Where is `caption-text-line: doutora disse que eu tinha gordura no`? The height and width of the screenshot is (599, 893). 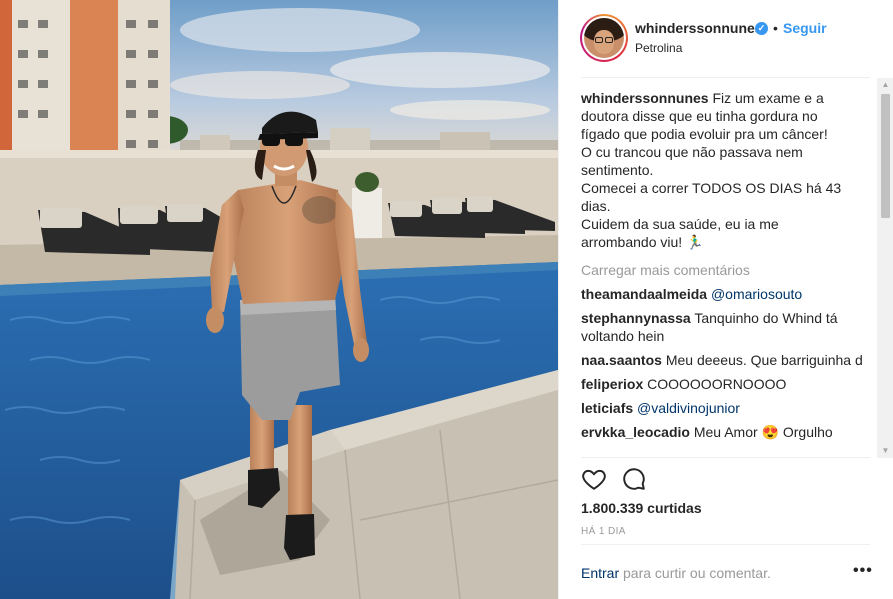
caption-text-line: doutora disse que eu tinha gordura no is located at coordinates (699, 116).